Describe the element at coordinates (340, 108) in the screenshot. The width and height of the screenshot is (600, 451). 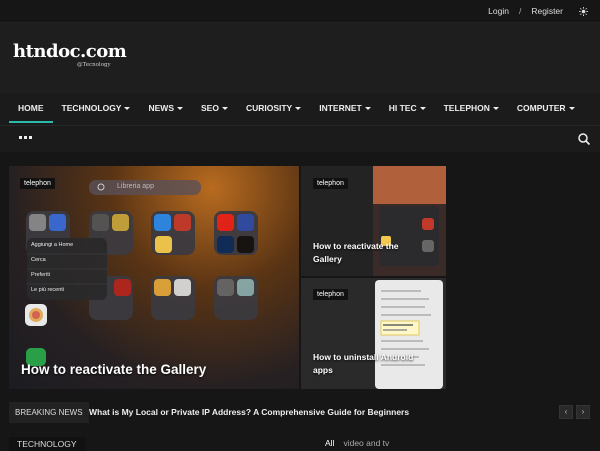
I see `nav-label: INTERNET` at that location.